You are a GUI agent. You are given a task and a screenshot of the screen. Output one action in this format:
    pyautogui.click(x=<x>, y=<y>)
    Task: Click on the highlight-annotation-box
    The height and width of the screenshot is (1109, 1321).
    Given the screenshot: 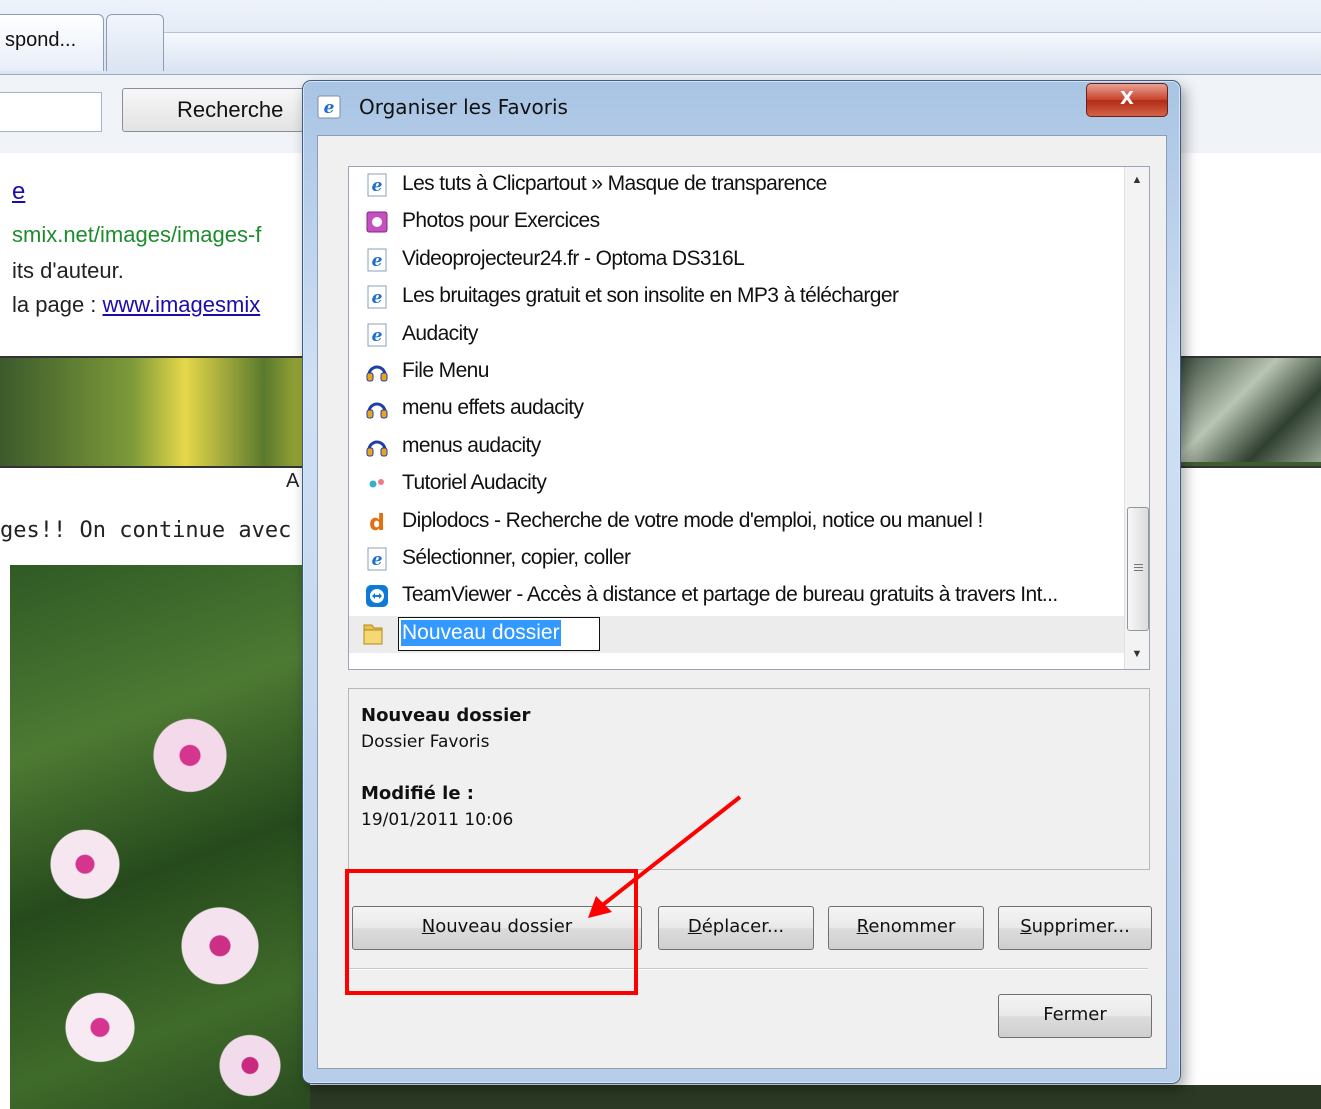 What is the action you would take?
    pyautogui.click(x=491, y=932)
    